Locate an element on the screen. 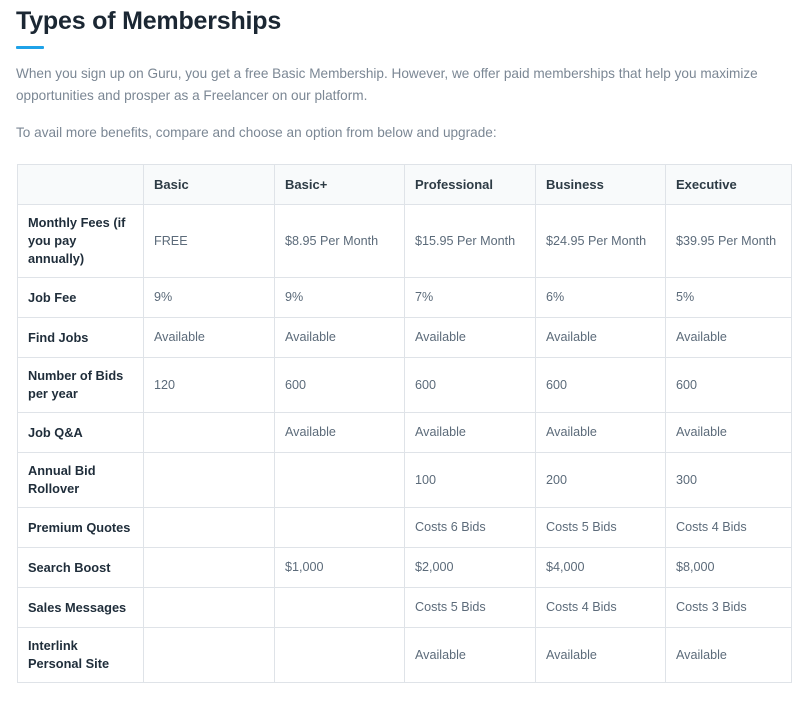 This screenshot has width=800, height=710. table-row: Job Fee 9% 9% 7% 6% 5% is located at coordinates (404, 297).